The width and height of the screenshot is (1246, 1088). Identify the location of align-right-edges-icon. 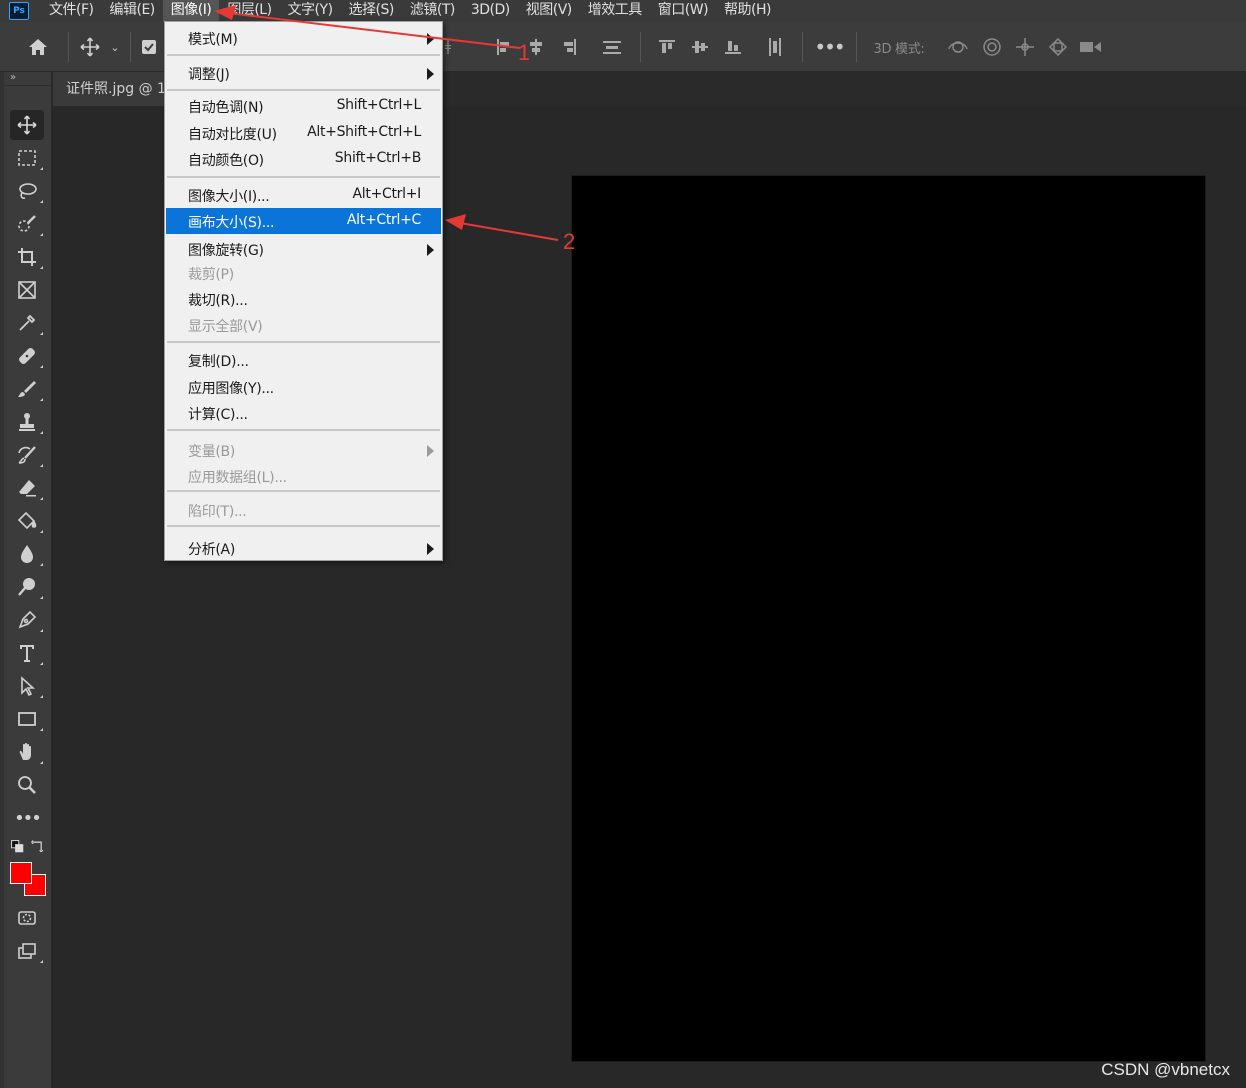
(569, 47).